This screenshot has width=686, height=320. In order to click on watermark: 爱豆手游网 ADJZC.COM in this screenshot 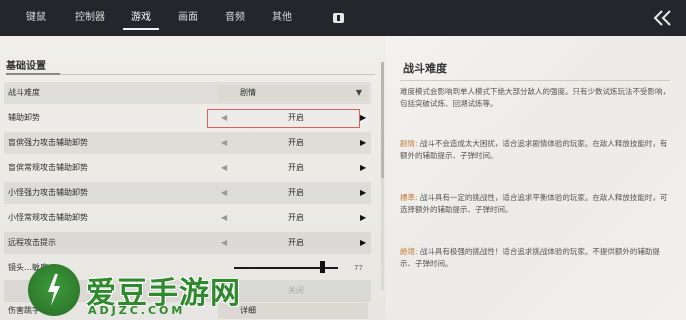, I will do `click(138, 292)`.